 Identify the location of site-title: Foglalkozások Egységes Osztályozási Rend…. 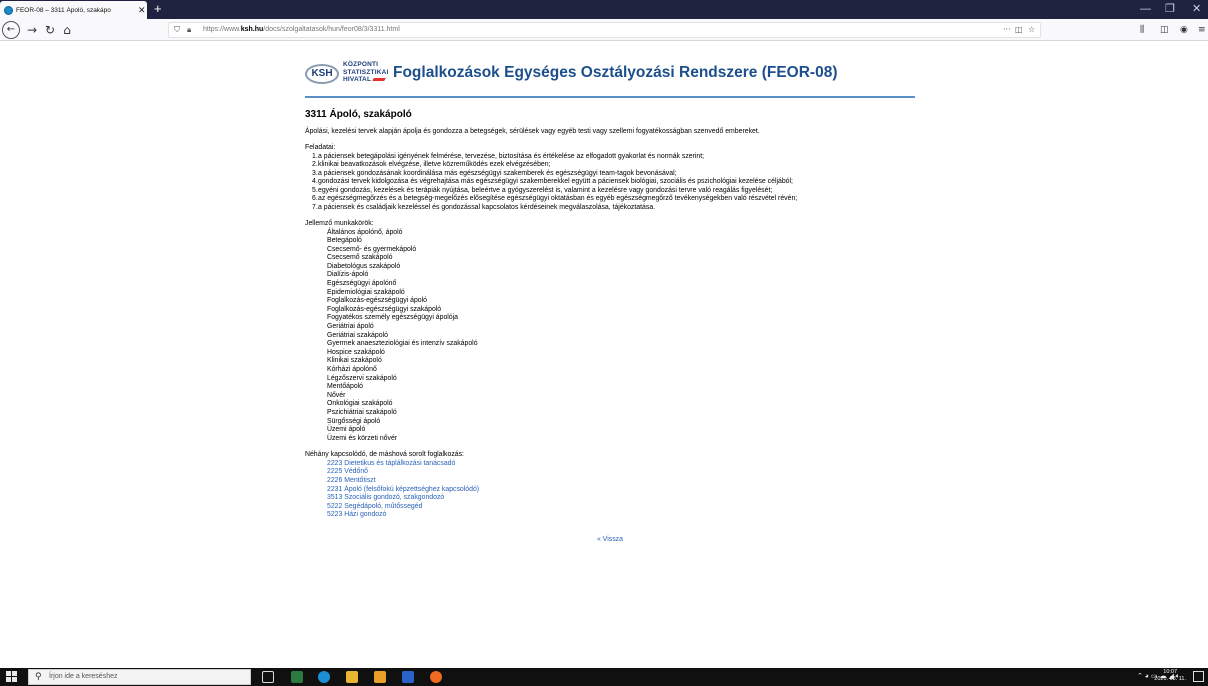
(615, 72).